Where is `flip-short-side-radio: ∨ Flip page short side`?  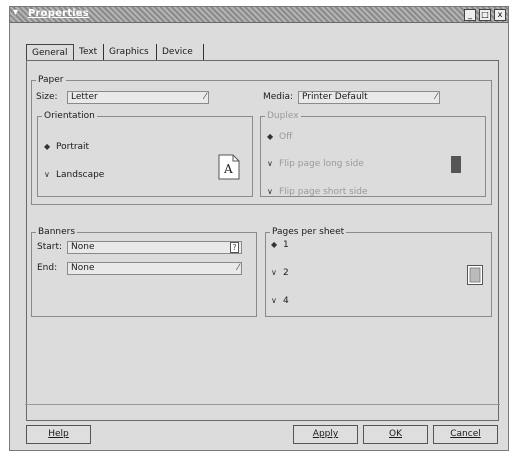 flip-short-side-radio: ∨ Flip page short side is located at coordinates (317, 192).